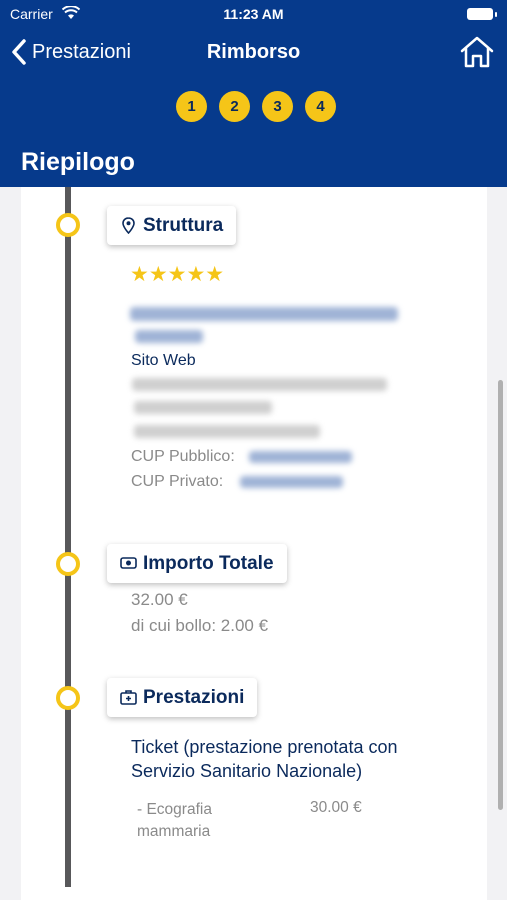 The image size is (507, 900). I want to click on scrollbar, so click(500, 595).